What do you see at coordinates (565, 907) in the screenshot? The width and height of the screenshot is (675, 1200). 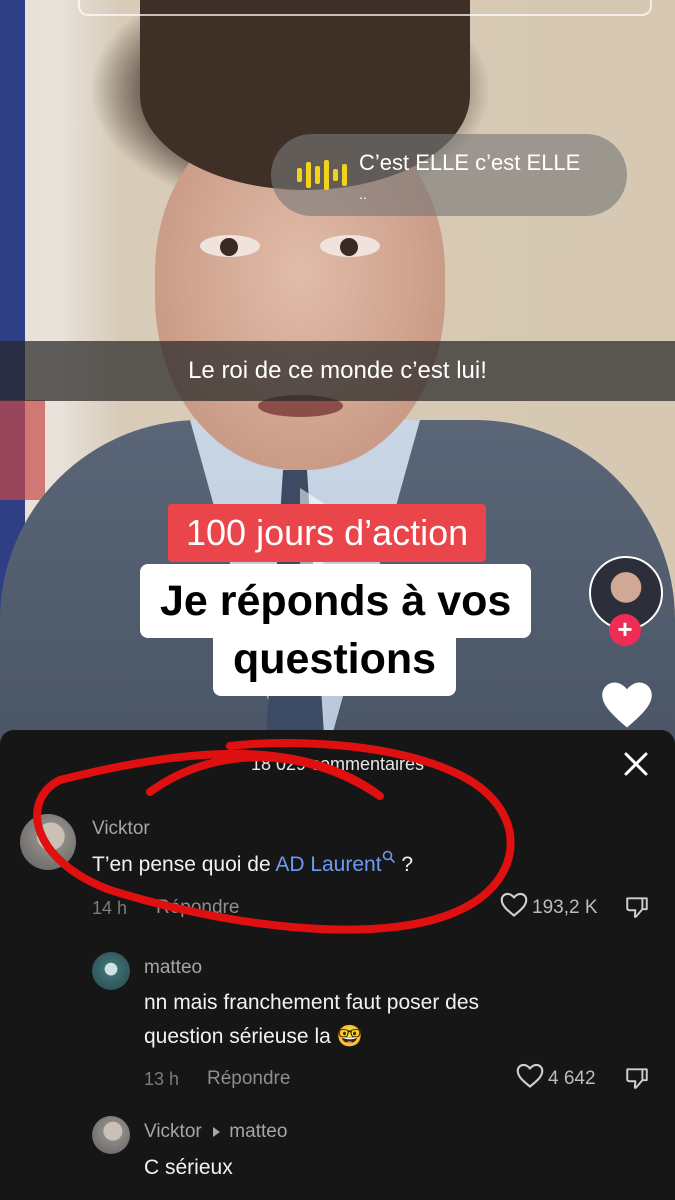 I see `comment-like-count: 193,2 K` at bounding box center [565, 907].